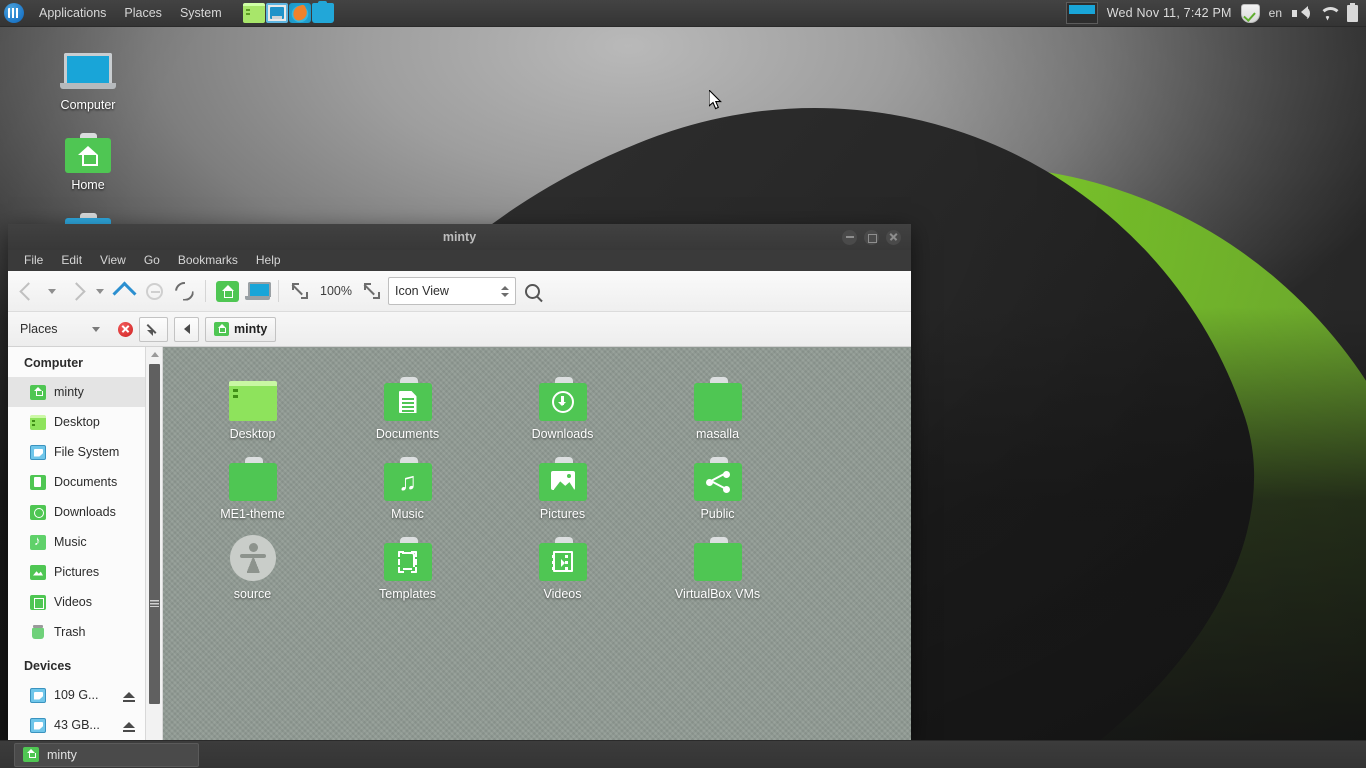  What do you see at coordinates (1169, 13) in the screenshot?
I see `clock: Wed Nov 11, 7:42 PM` at bounding box center [1169, 13].